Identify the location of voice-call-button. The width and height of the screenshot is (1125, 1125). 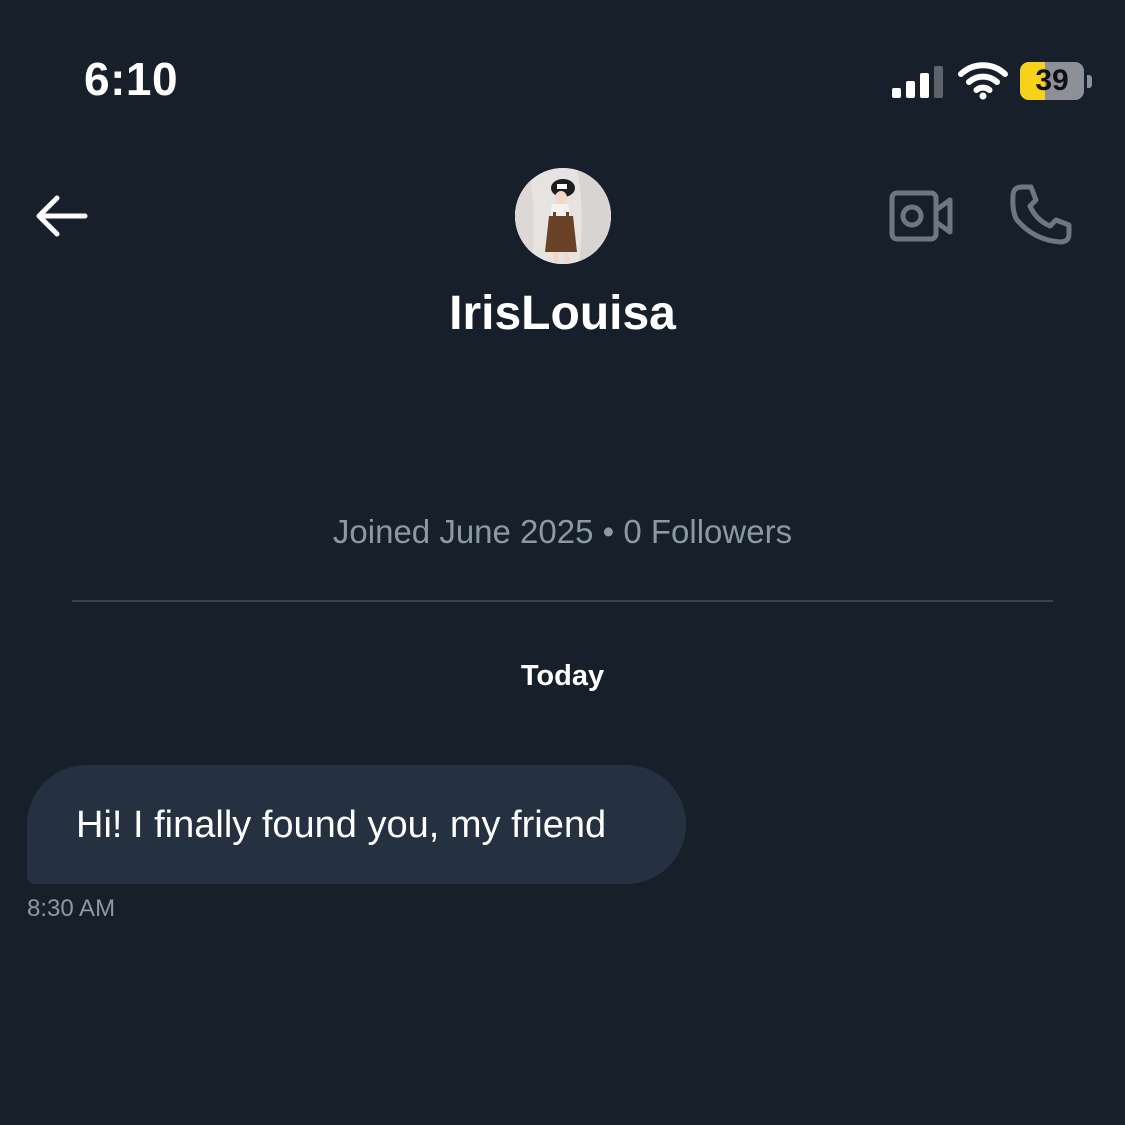
(1042, 216).